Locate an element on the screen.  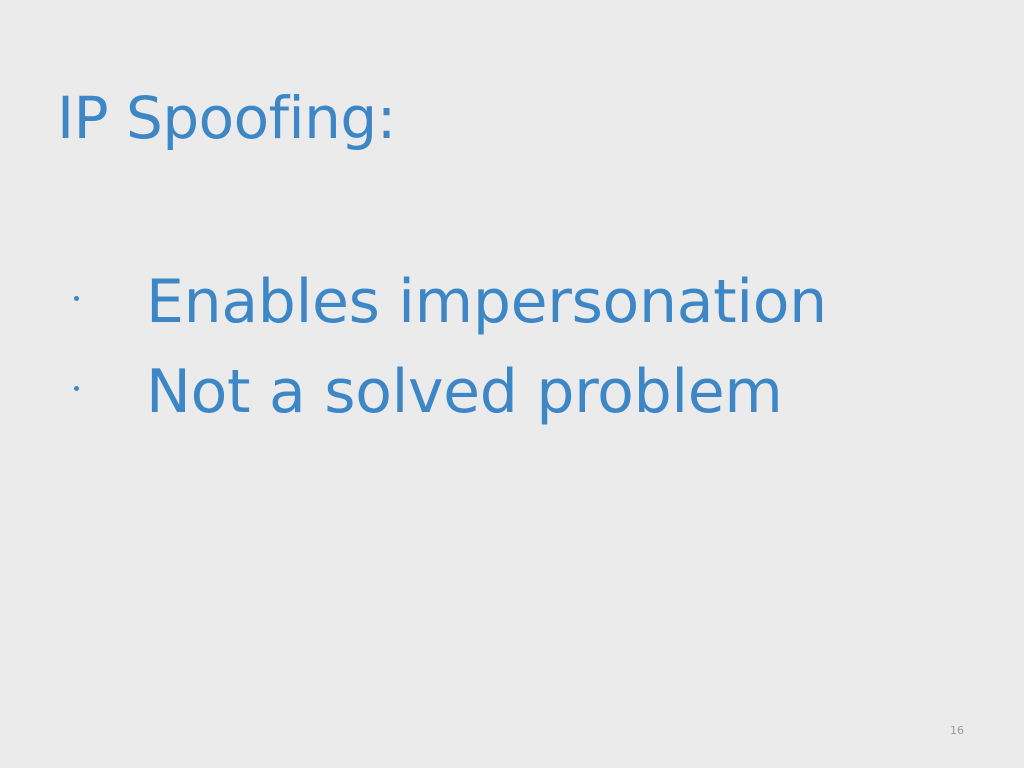
bullet-text: Not a solved problem is located at coordinates (464, 392).